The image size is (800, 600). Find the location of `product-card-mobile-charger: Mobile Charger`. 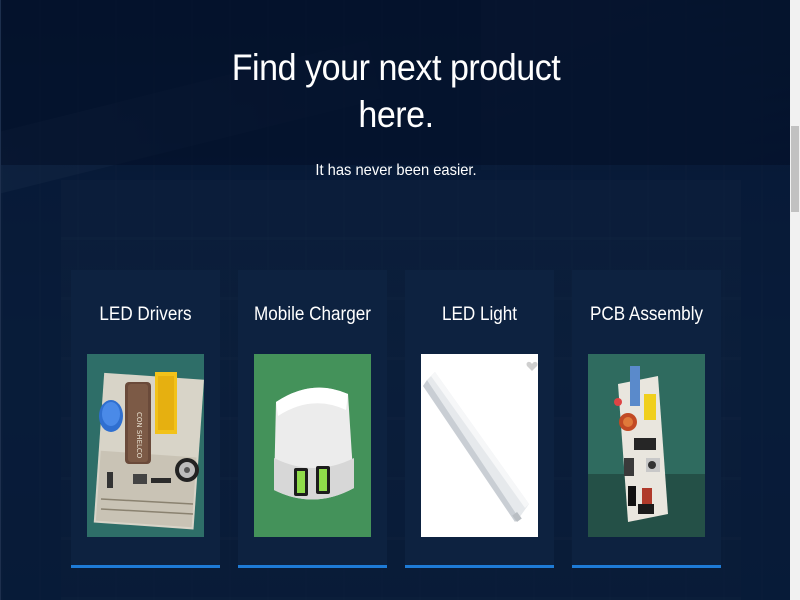

product-card-mobile-charger: Mobile Charger is located at coordinates (312, 419).